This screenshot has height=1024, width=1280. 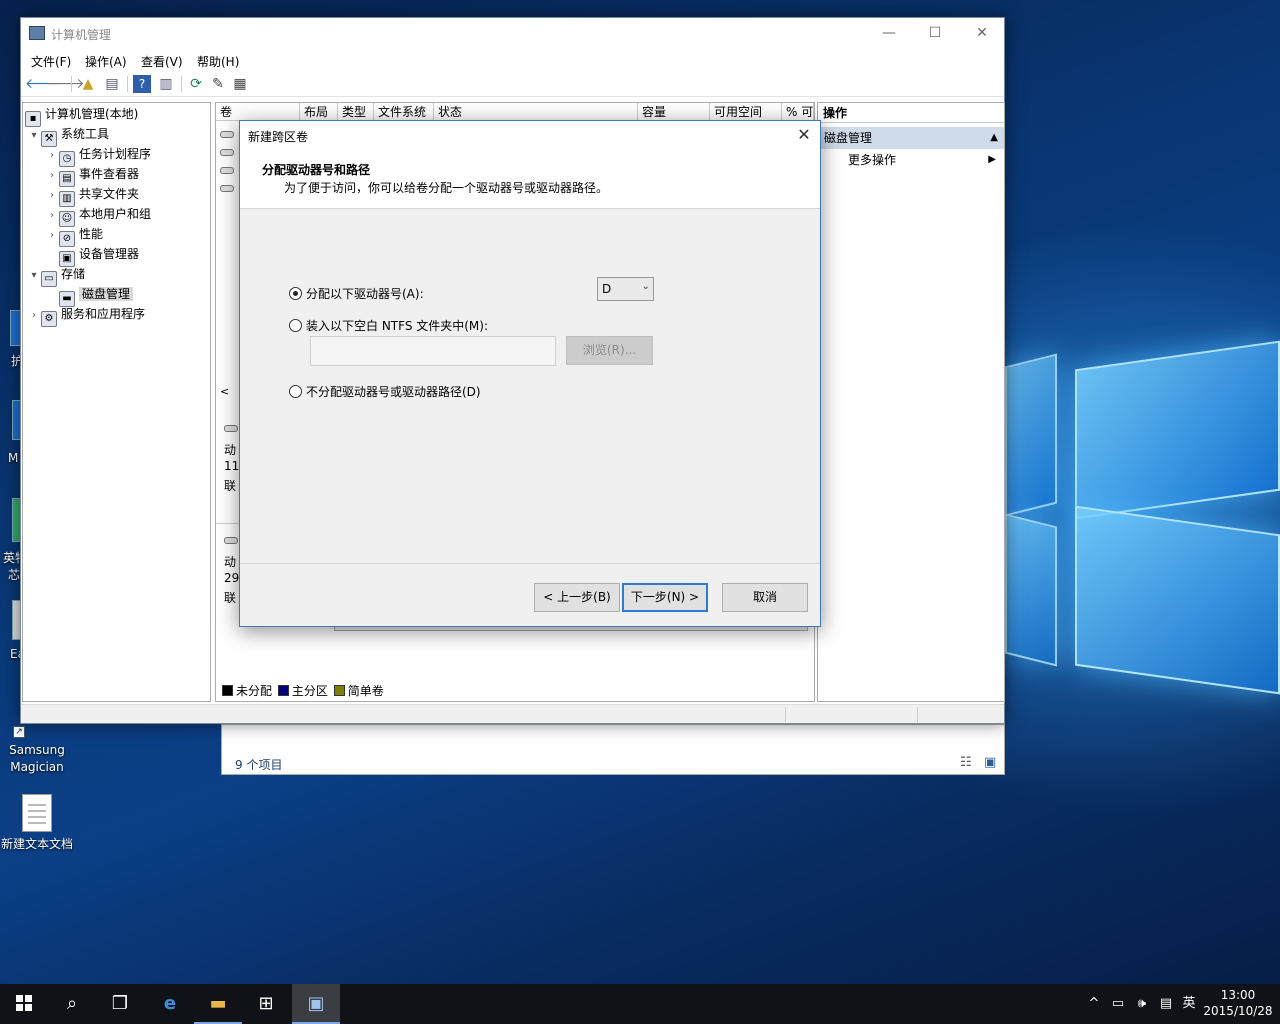 I want to click on refresh-icon: ⟳, so click(x=196, y=84).